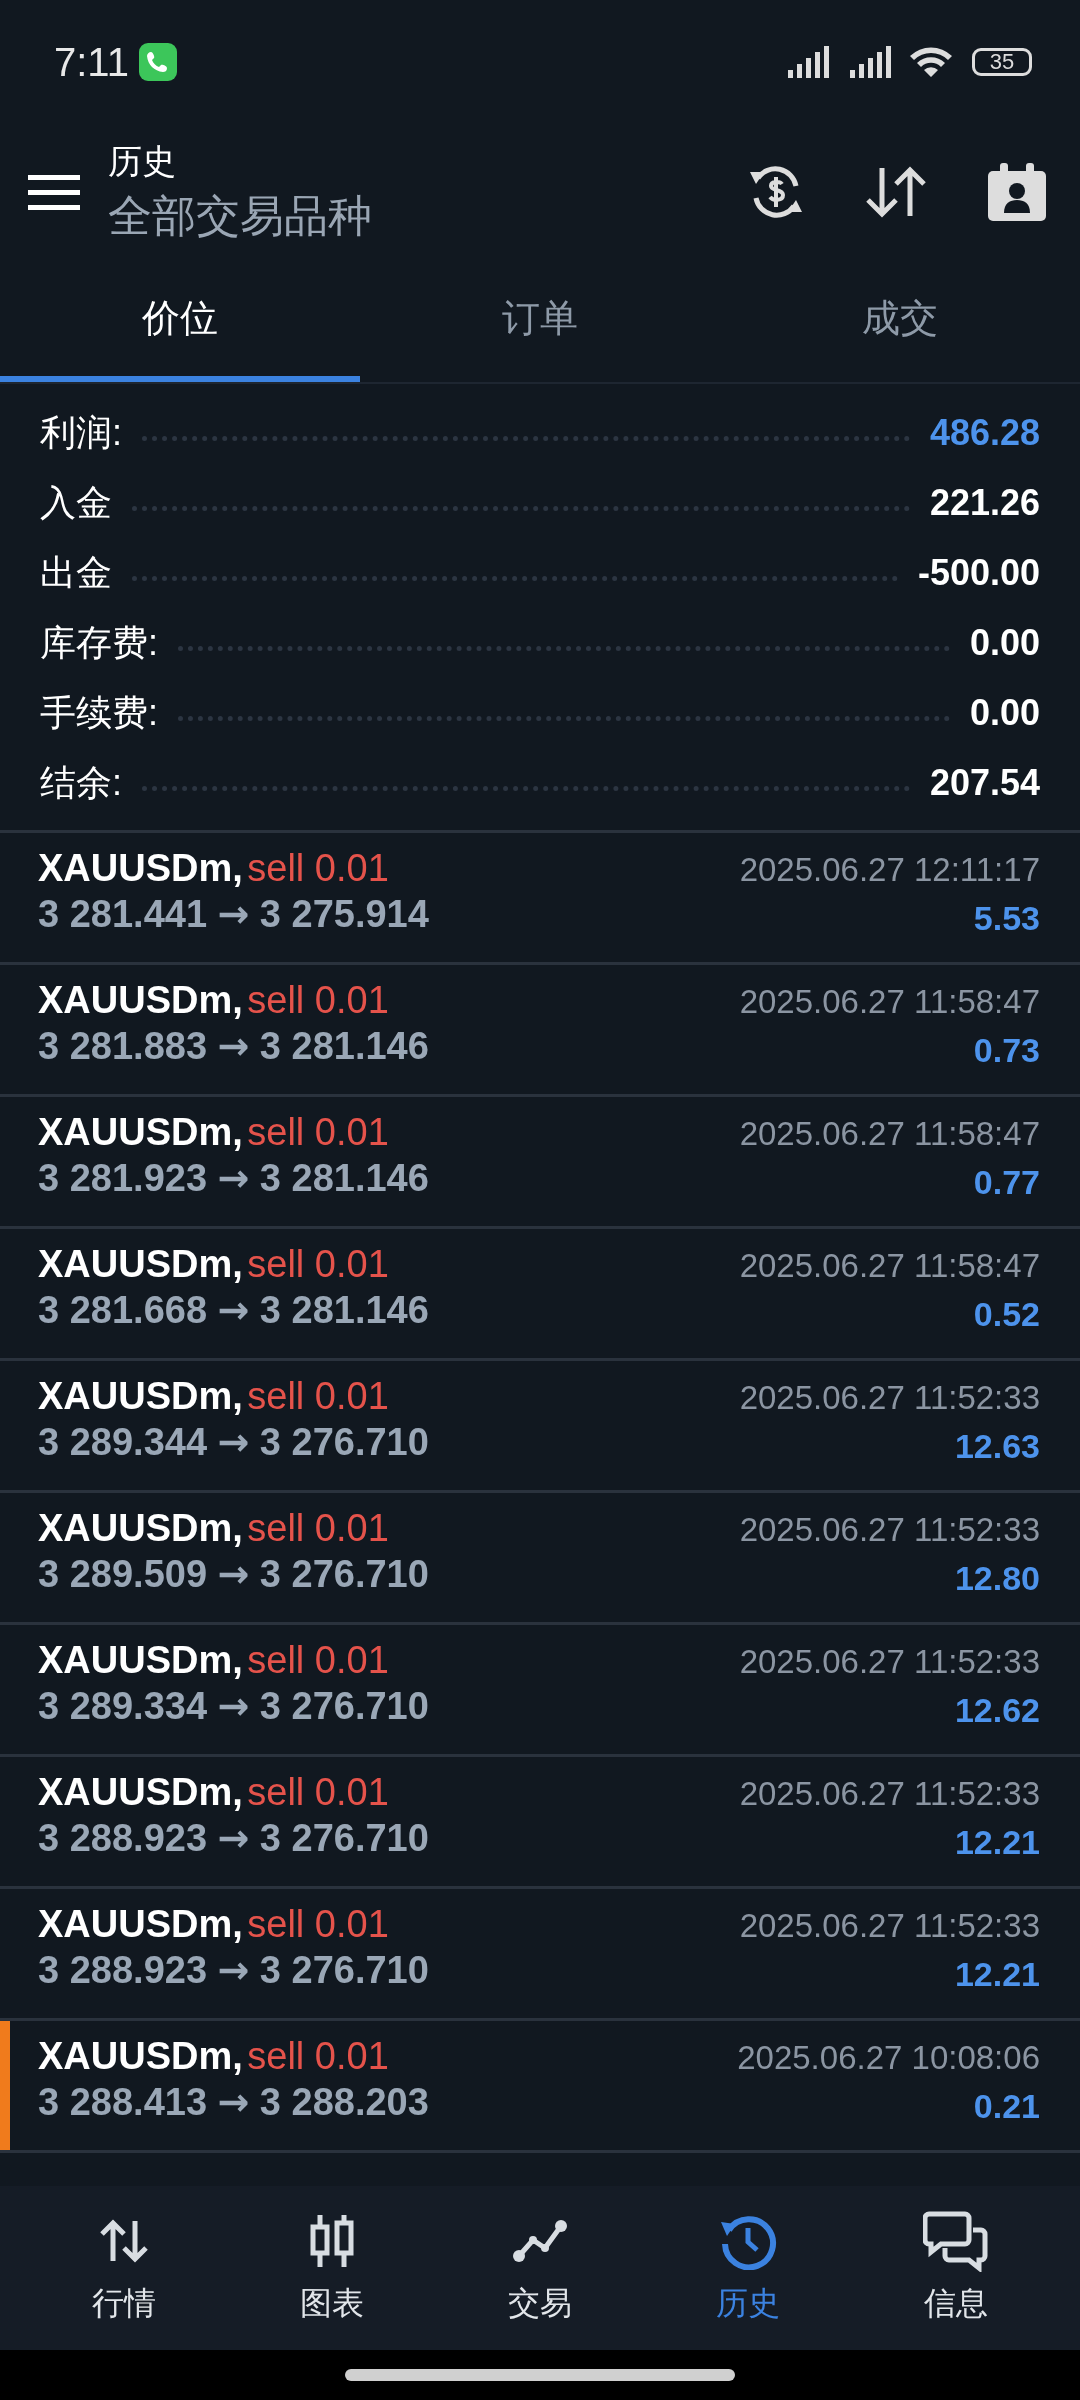 The height and width of the screenshot is (2400, 1080). Describe the element at coordinates (540, 899) in the screenshot. I see `deal-row: XAUUSDm,sell 0.01 3 281.441 → 3 275.914 2025.06.27 12:11:17 5.53` at that location.